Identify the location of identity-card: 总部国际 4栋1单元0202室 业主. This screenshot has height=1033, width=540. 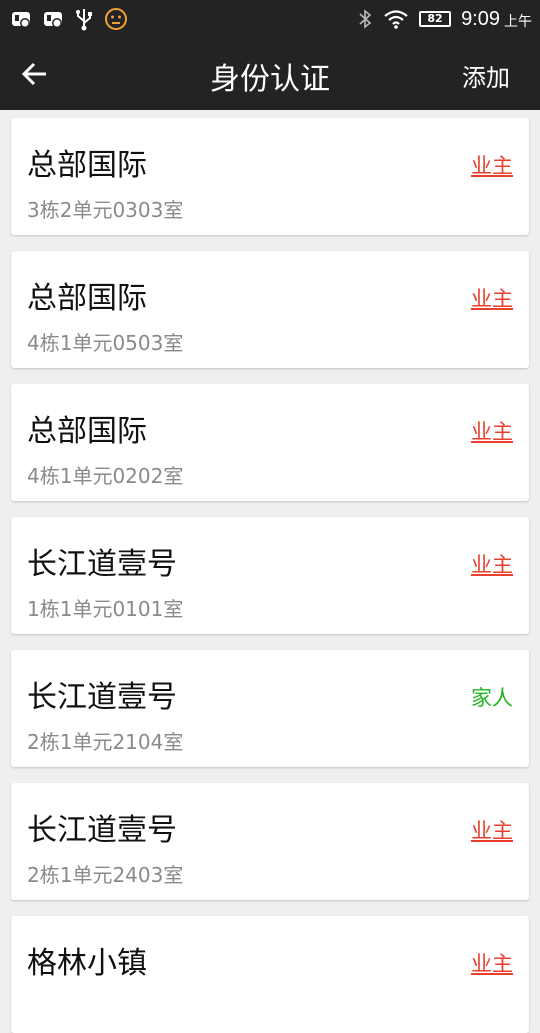
(270, 442).